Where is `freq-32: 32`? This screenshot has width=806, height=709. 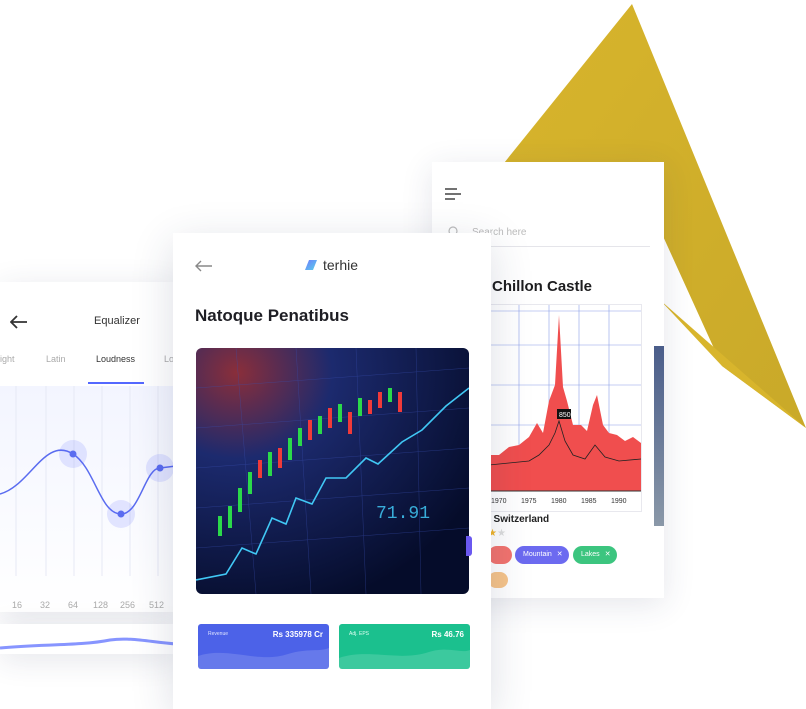
freq-32: 32 is located at coordinates (45, 605).